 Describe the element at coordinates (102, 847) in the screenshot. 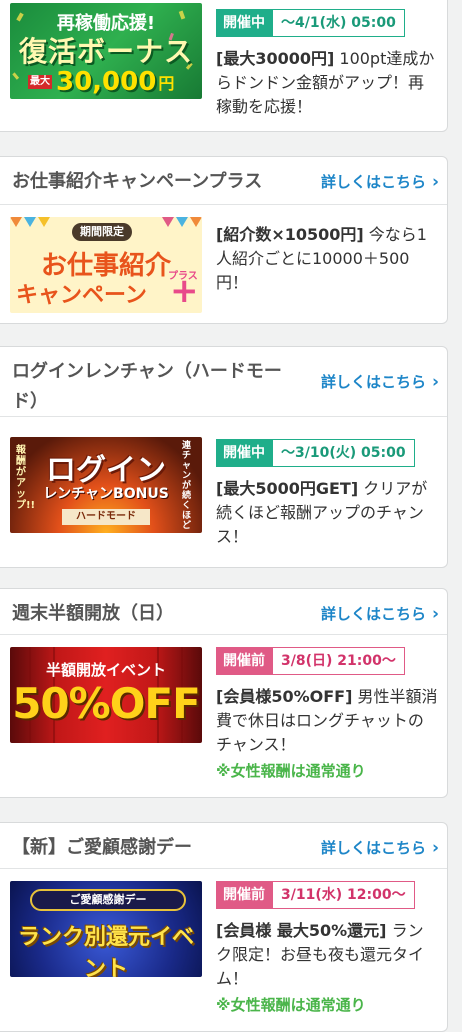

I see `card-title: 【新】ご愛顧感謝デー` at that location.